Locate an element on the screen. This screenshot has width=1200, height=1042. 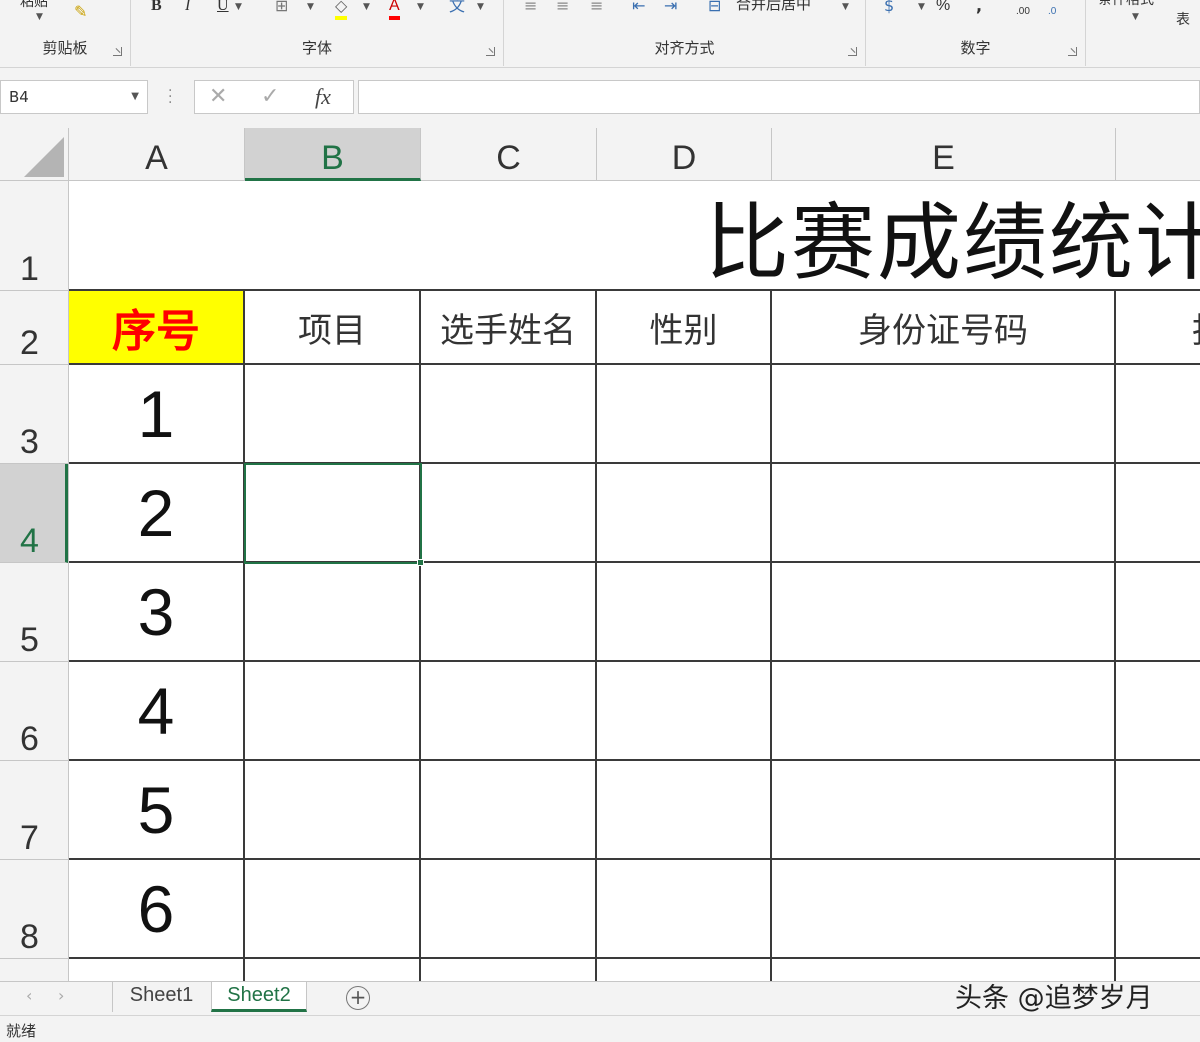
prev-sheet-icon: ‹ is located at coordinates (29, 995).